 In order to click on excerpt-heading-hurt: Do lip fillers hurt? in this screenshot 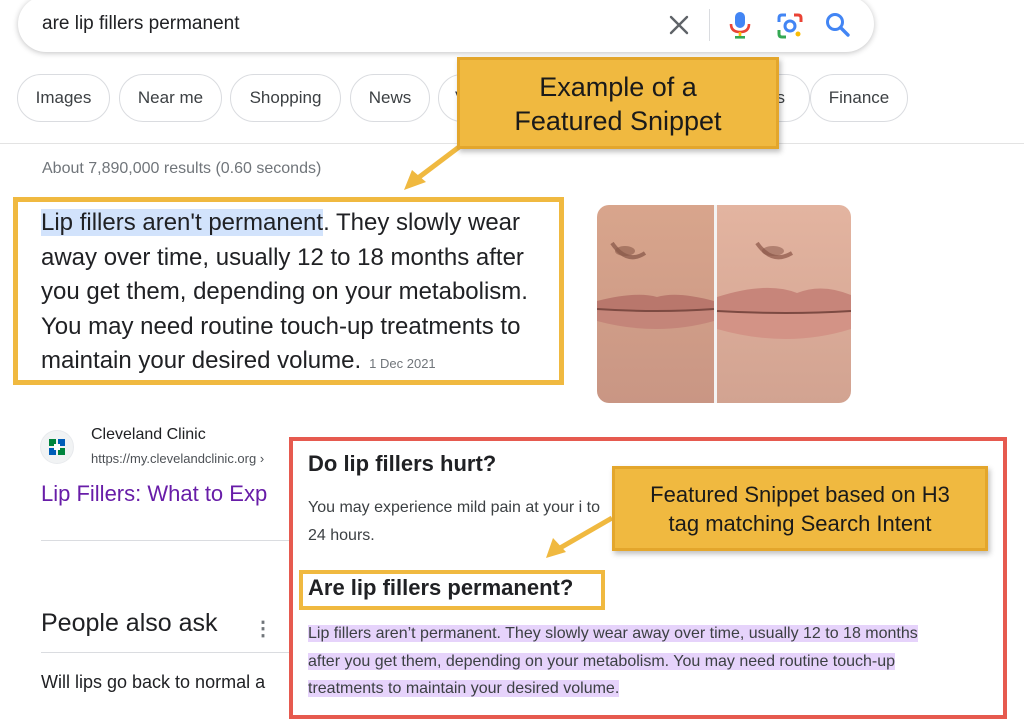, I will do `click(402, 463)`.